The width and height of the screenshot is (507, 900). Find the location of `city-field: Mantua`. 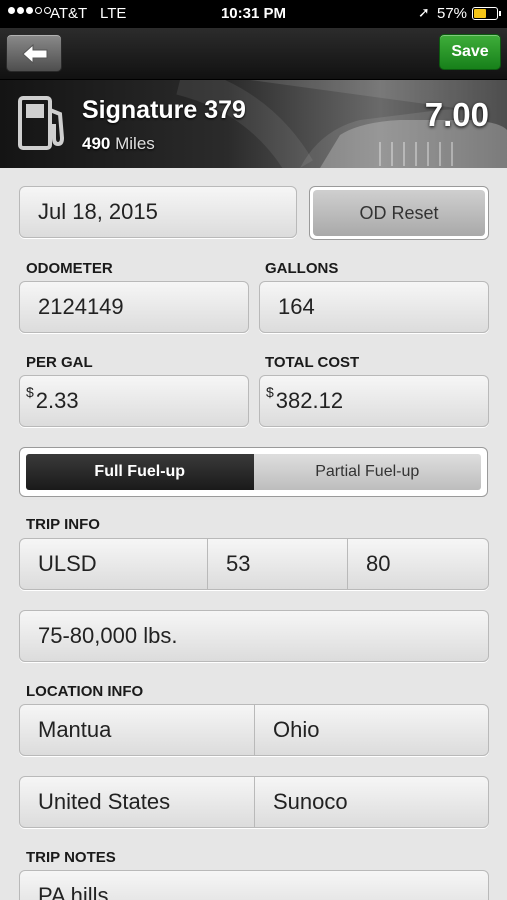

city-field: Mantua is located at coordinates (137, 730).